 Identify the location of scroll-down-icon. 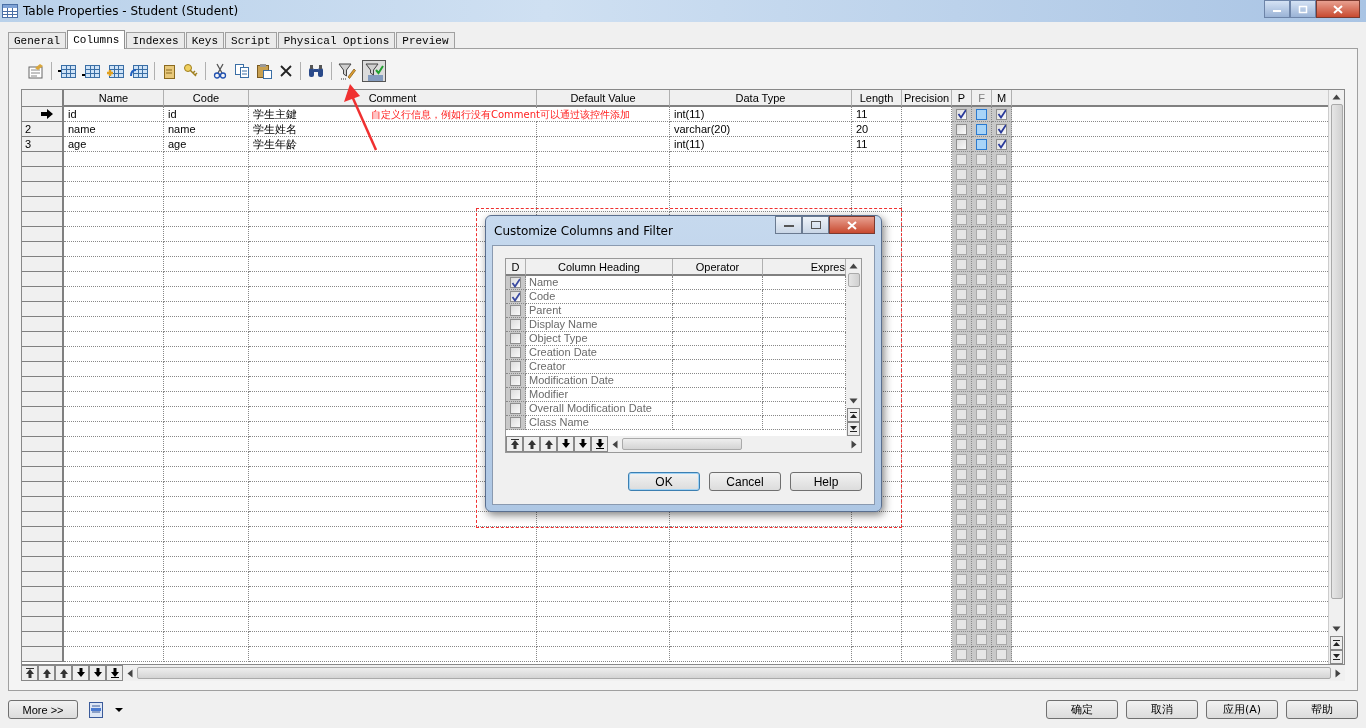
(1336, 629).